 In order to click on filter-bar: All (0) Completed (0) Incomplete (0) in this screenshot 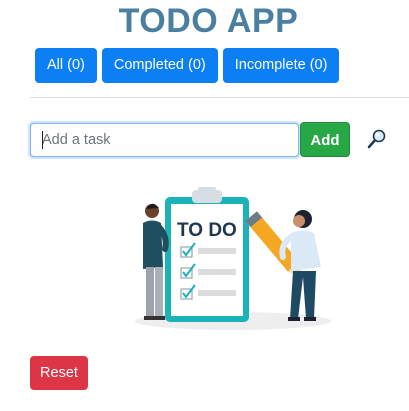, I will do `click(189, 65)`.